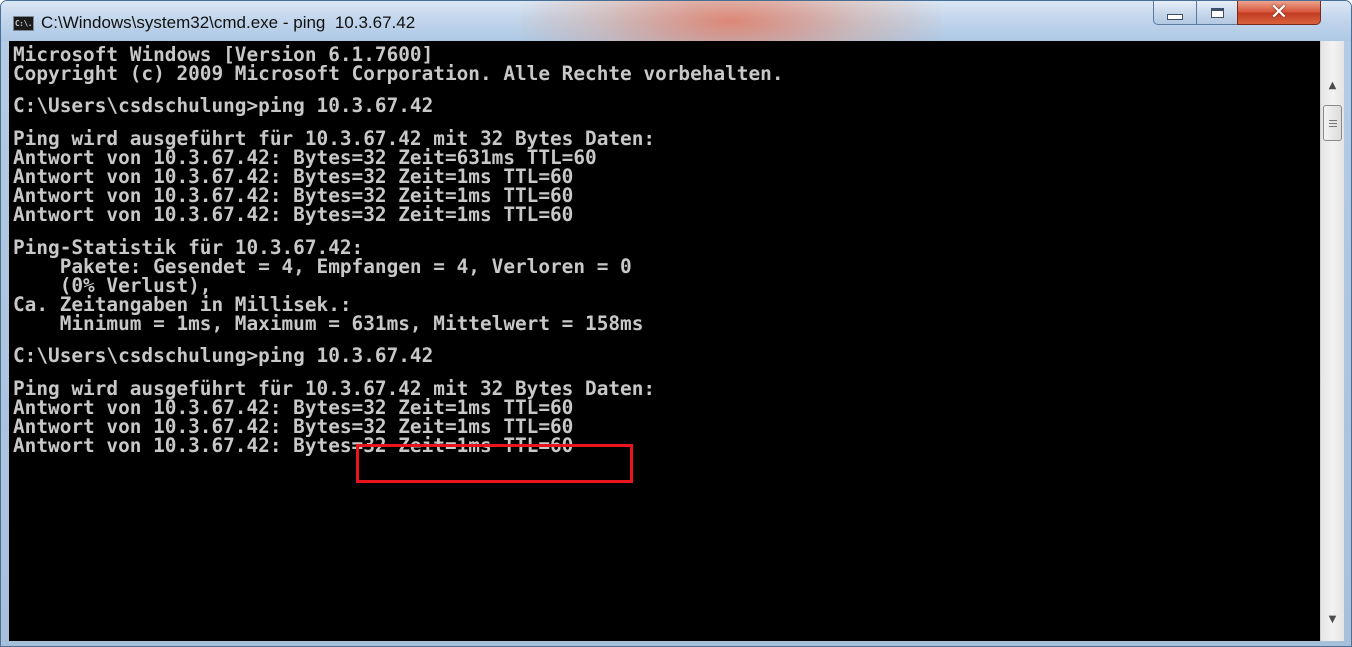 This screenshot has height=647, width=1352. I want to click on maximize-button, so click(1217, 13).